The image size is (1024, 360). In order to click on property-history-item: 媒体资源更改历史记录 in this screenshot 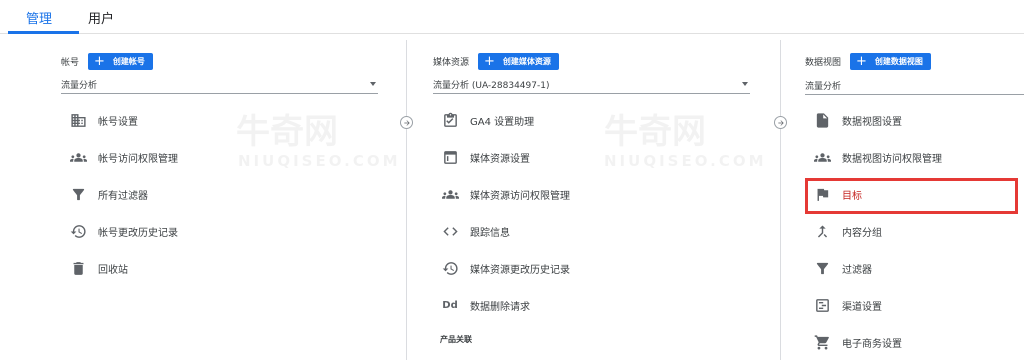, I will do `click(501, 268)`.